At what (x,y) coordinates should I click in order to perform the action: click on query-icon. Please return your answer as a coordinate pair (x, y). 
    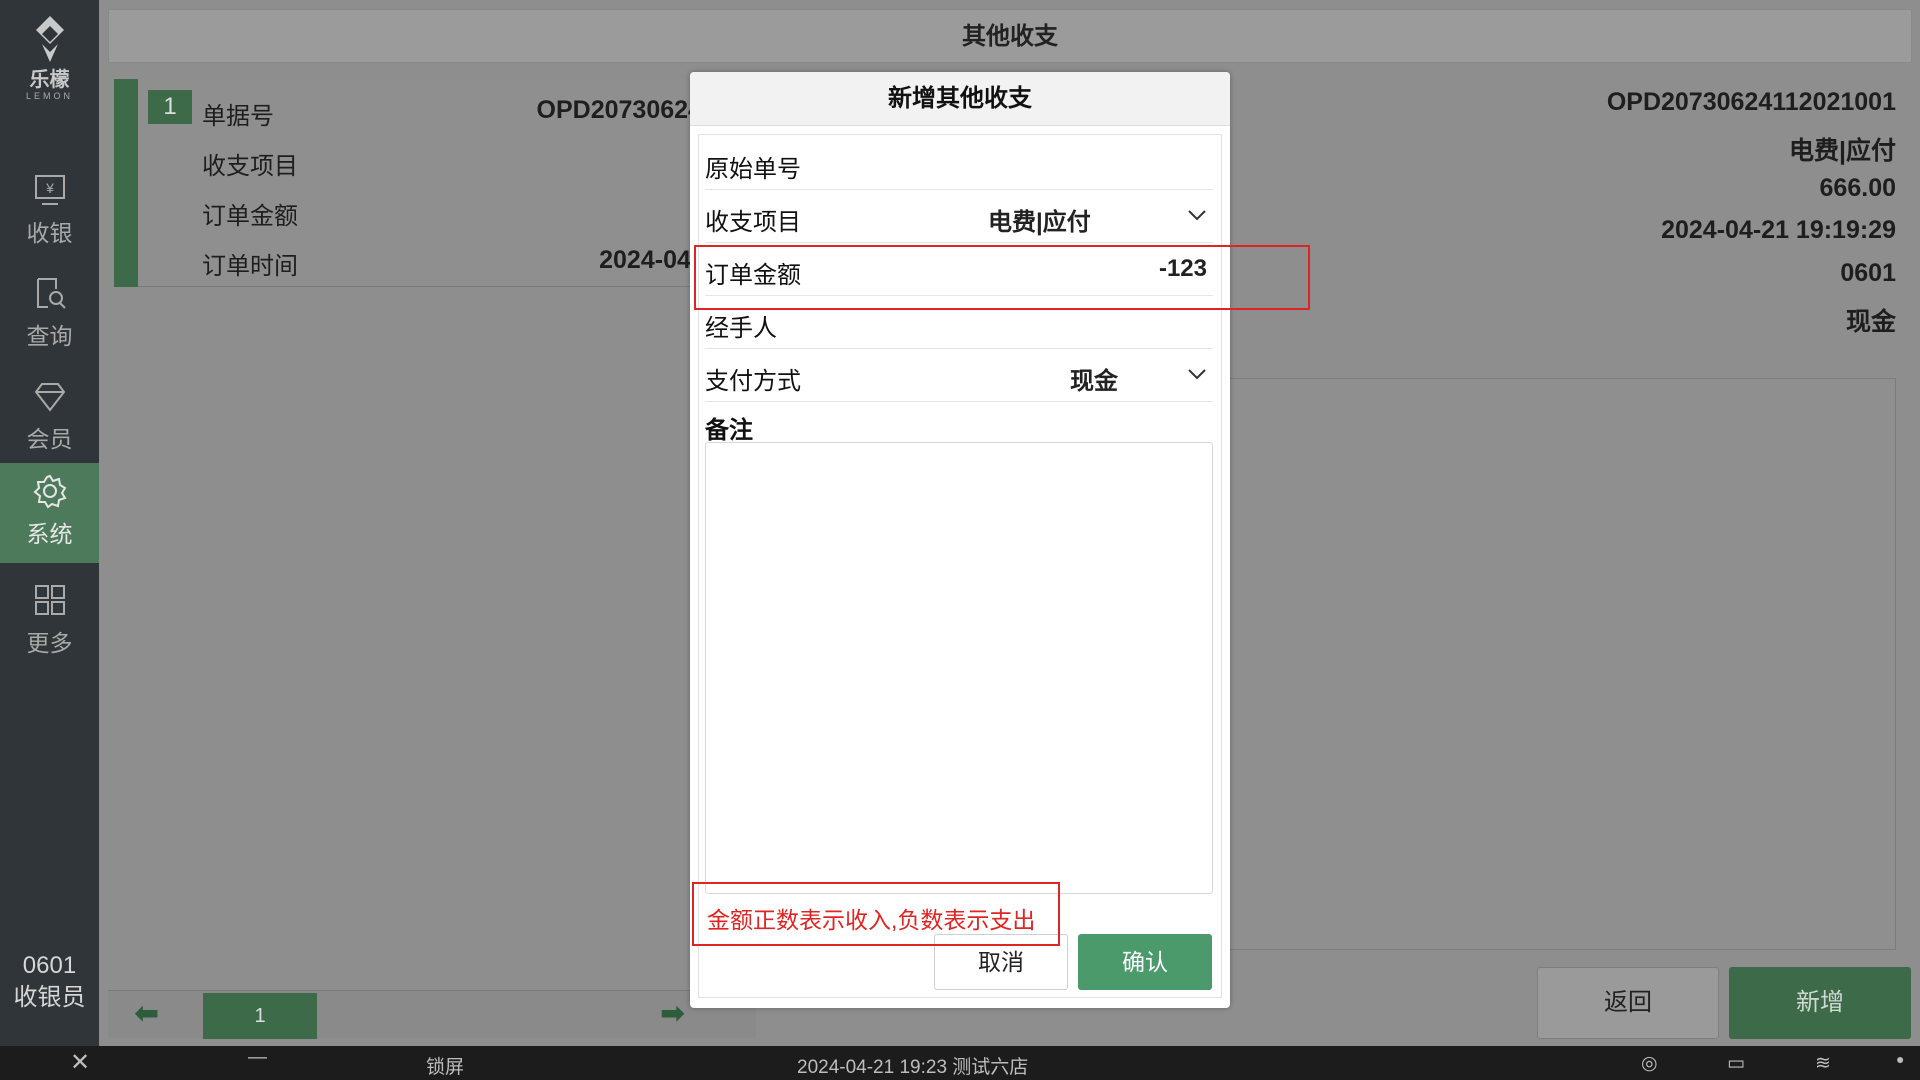
    Looking at the image, I should click on (51, 293).